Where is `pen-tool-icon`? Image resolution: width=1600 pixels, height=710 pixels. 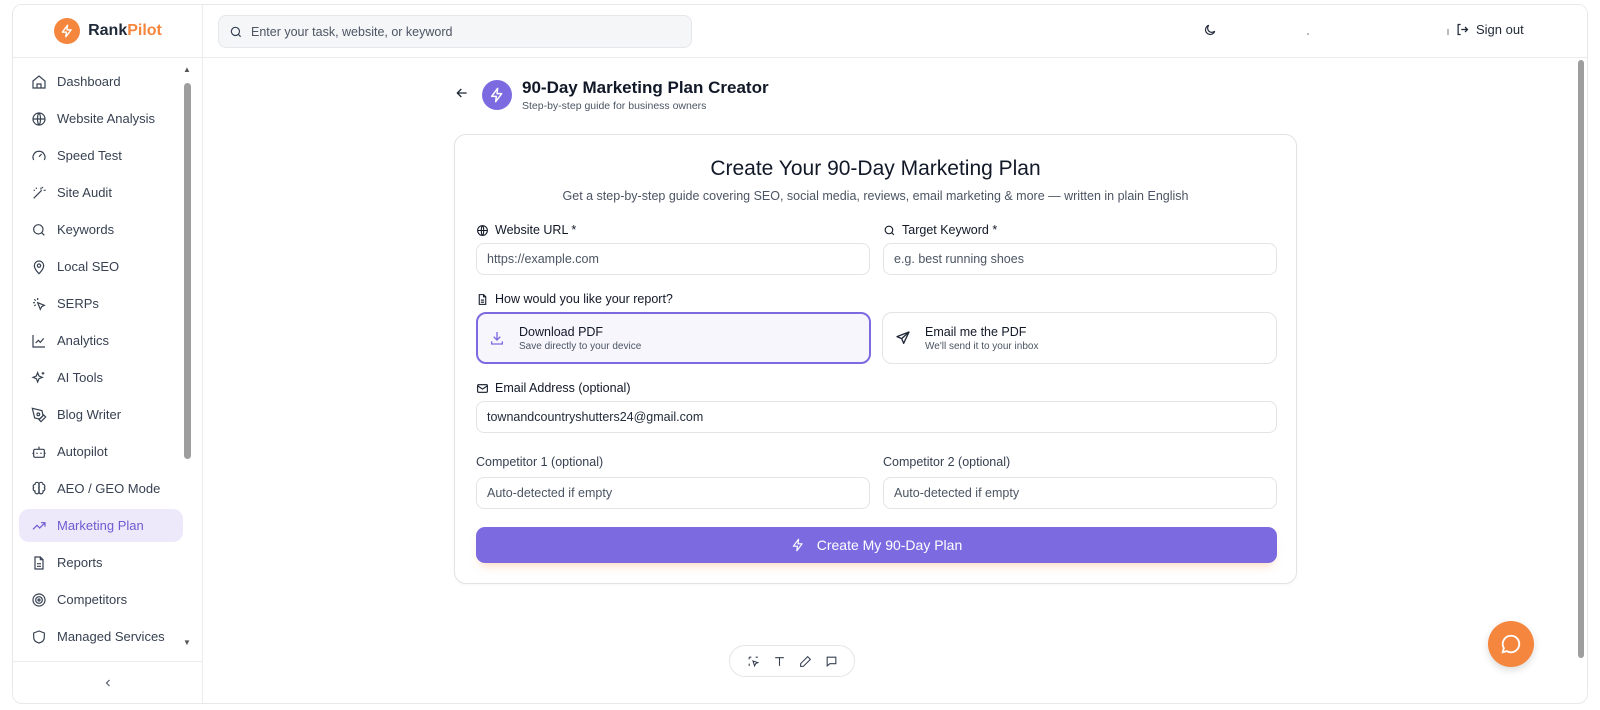
pen-tool-icon is located at coordinates (39, 415).